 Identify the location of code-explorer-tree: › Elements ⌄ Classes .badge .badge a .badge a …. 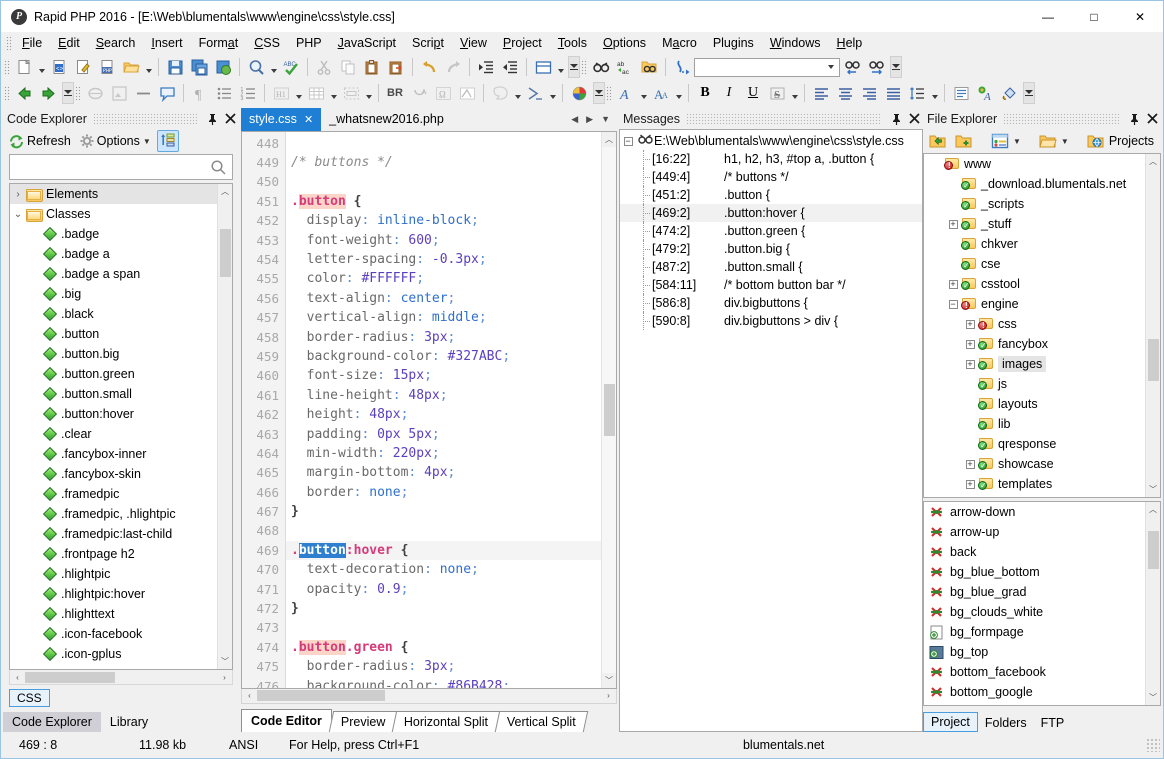
(113, 426).